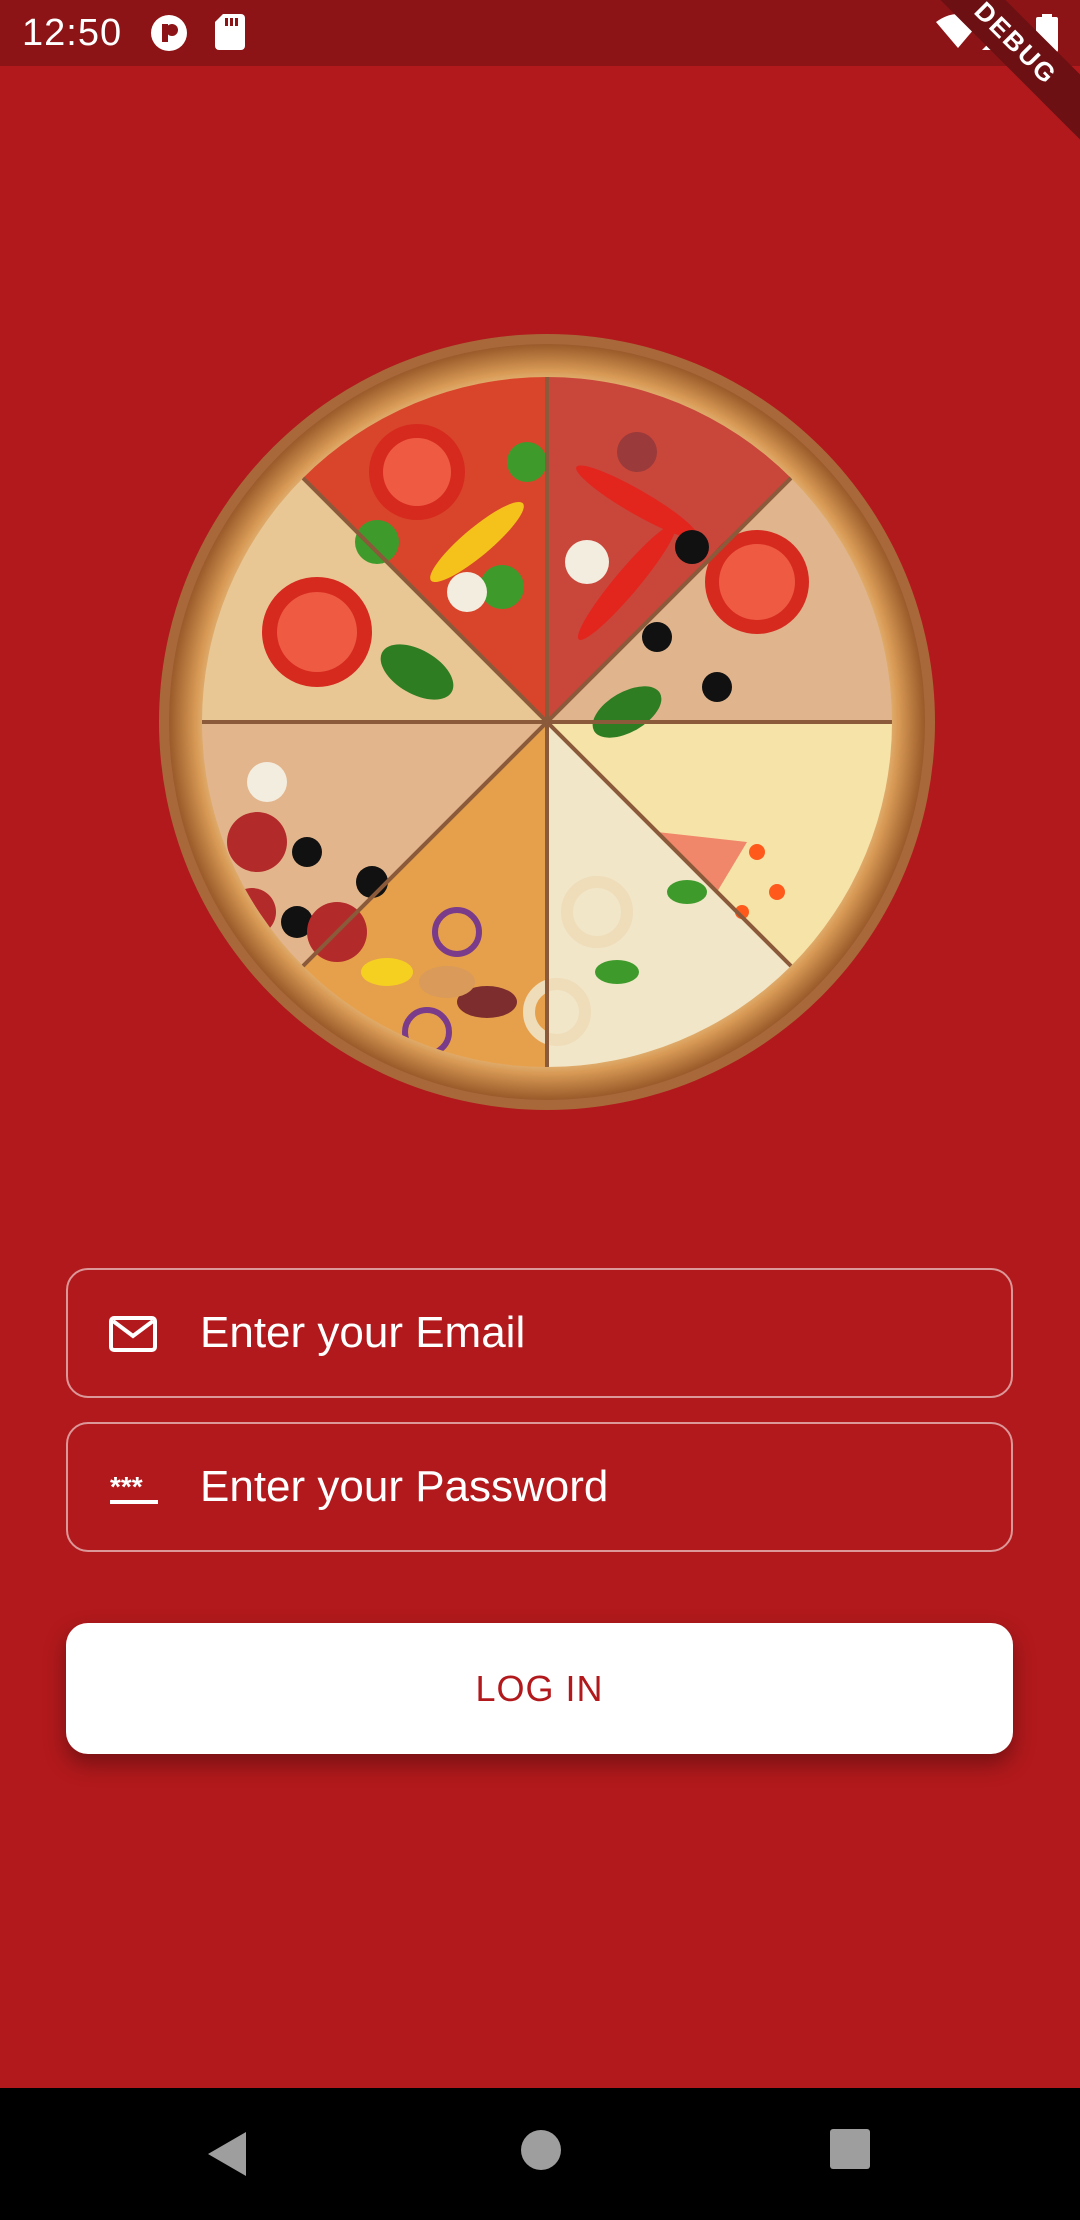 The width and height of the screenshot is (1080, 2220). Describe the element at coordinates (169, 33) in the screenshot. I see `app-notification-icon` at that location.